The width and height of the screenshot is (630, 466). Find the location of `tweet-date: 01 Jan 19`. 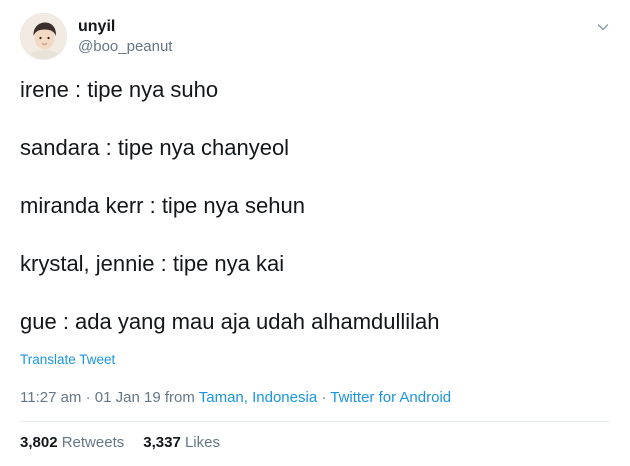

tweet-date: 01 Jan 19 is located at coordinates (128, 397).